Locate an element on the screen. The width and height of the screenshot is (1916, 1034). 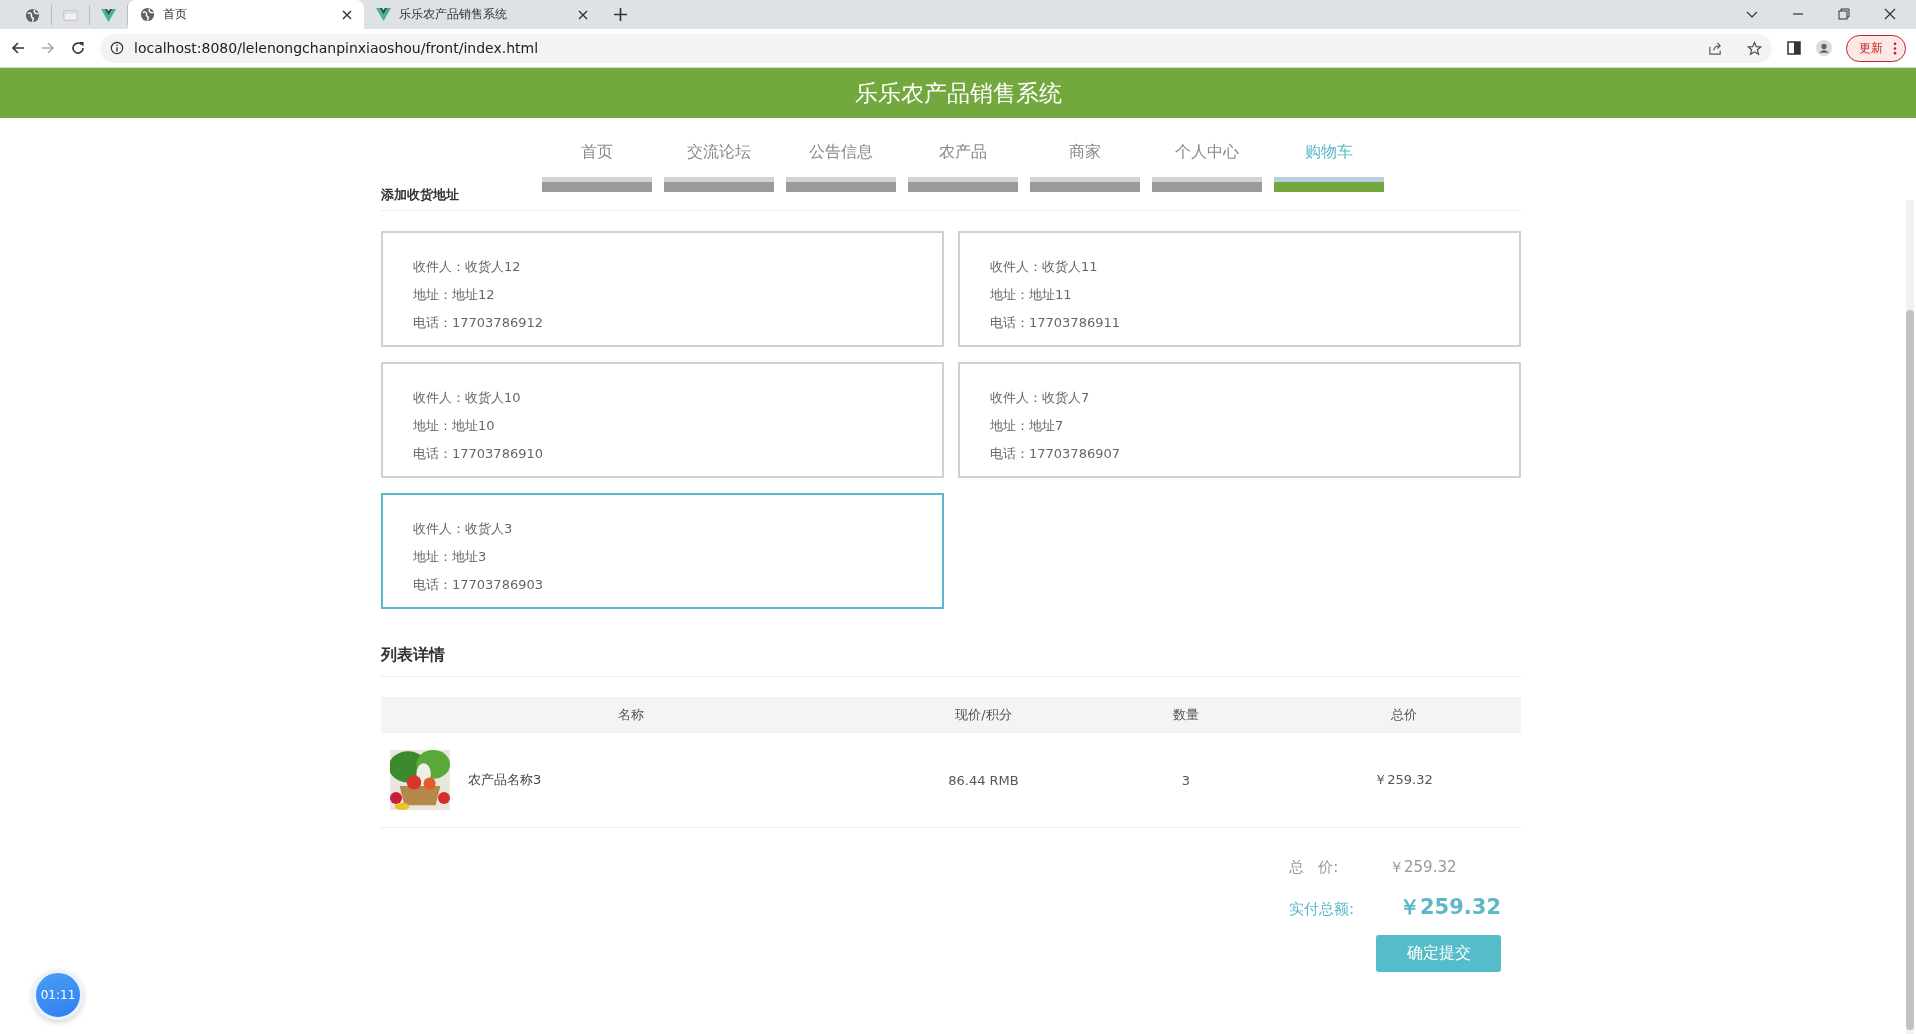
nav-tab: 农产品 is located at coordinates (963, 155).